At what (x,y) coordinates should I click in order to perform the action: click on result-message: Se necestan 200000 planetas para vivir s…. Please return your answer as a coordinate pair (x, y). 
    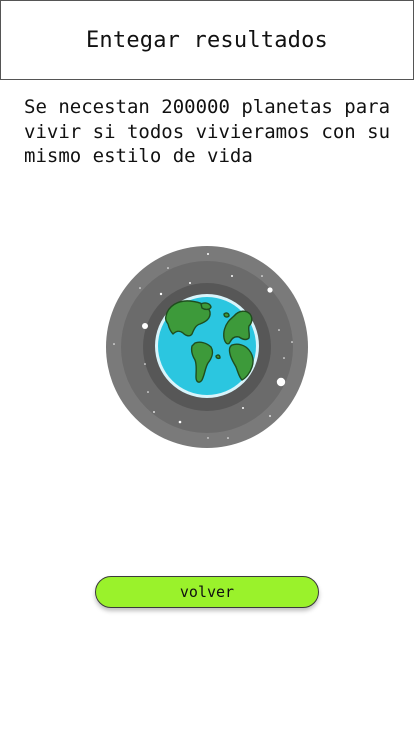
    Looking at the image, I should click on (207, 131).